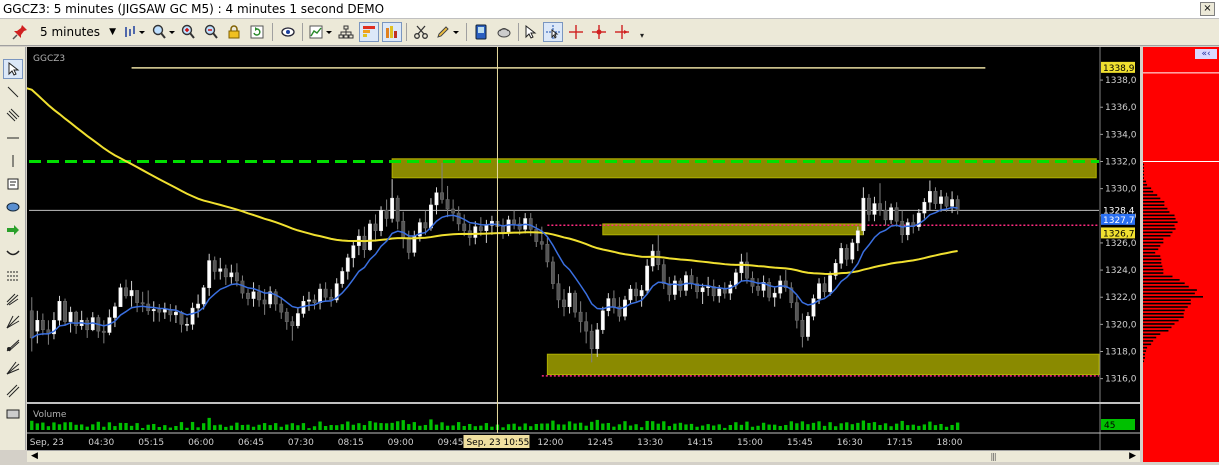 The image size is (1219, 465). I want to click on interval-select-value: 5 minutes, so click(70, 32).